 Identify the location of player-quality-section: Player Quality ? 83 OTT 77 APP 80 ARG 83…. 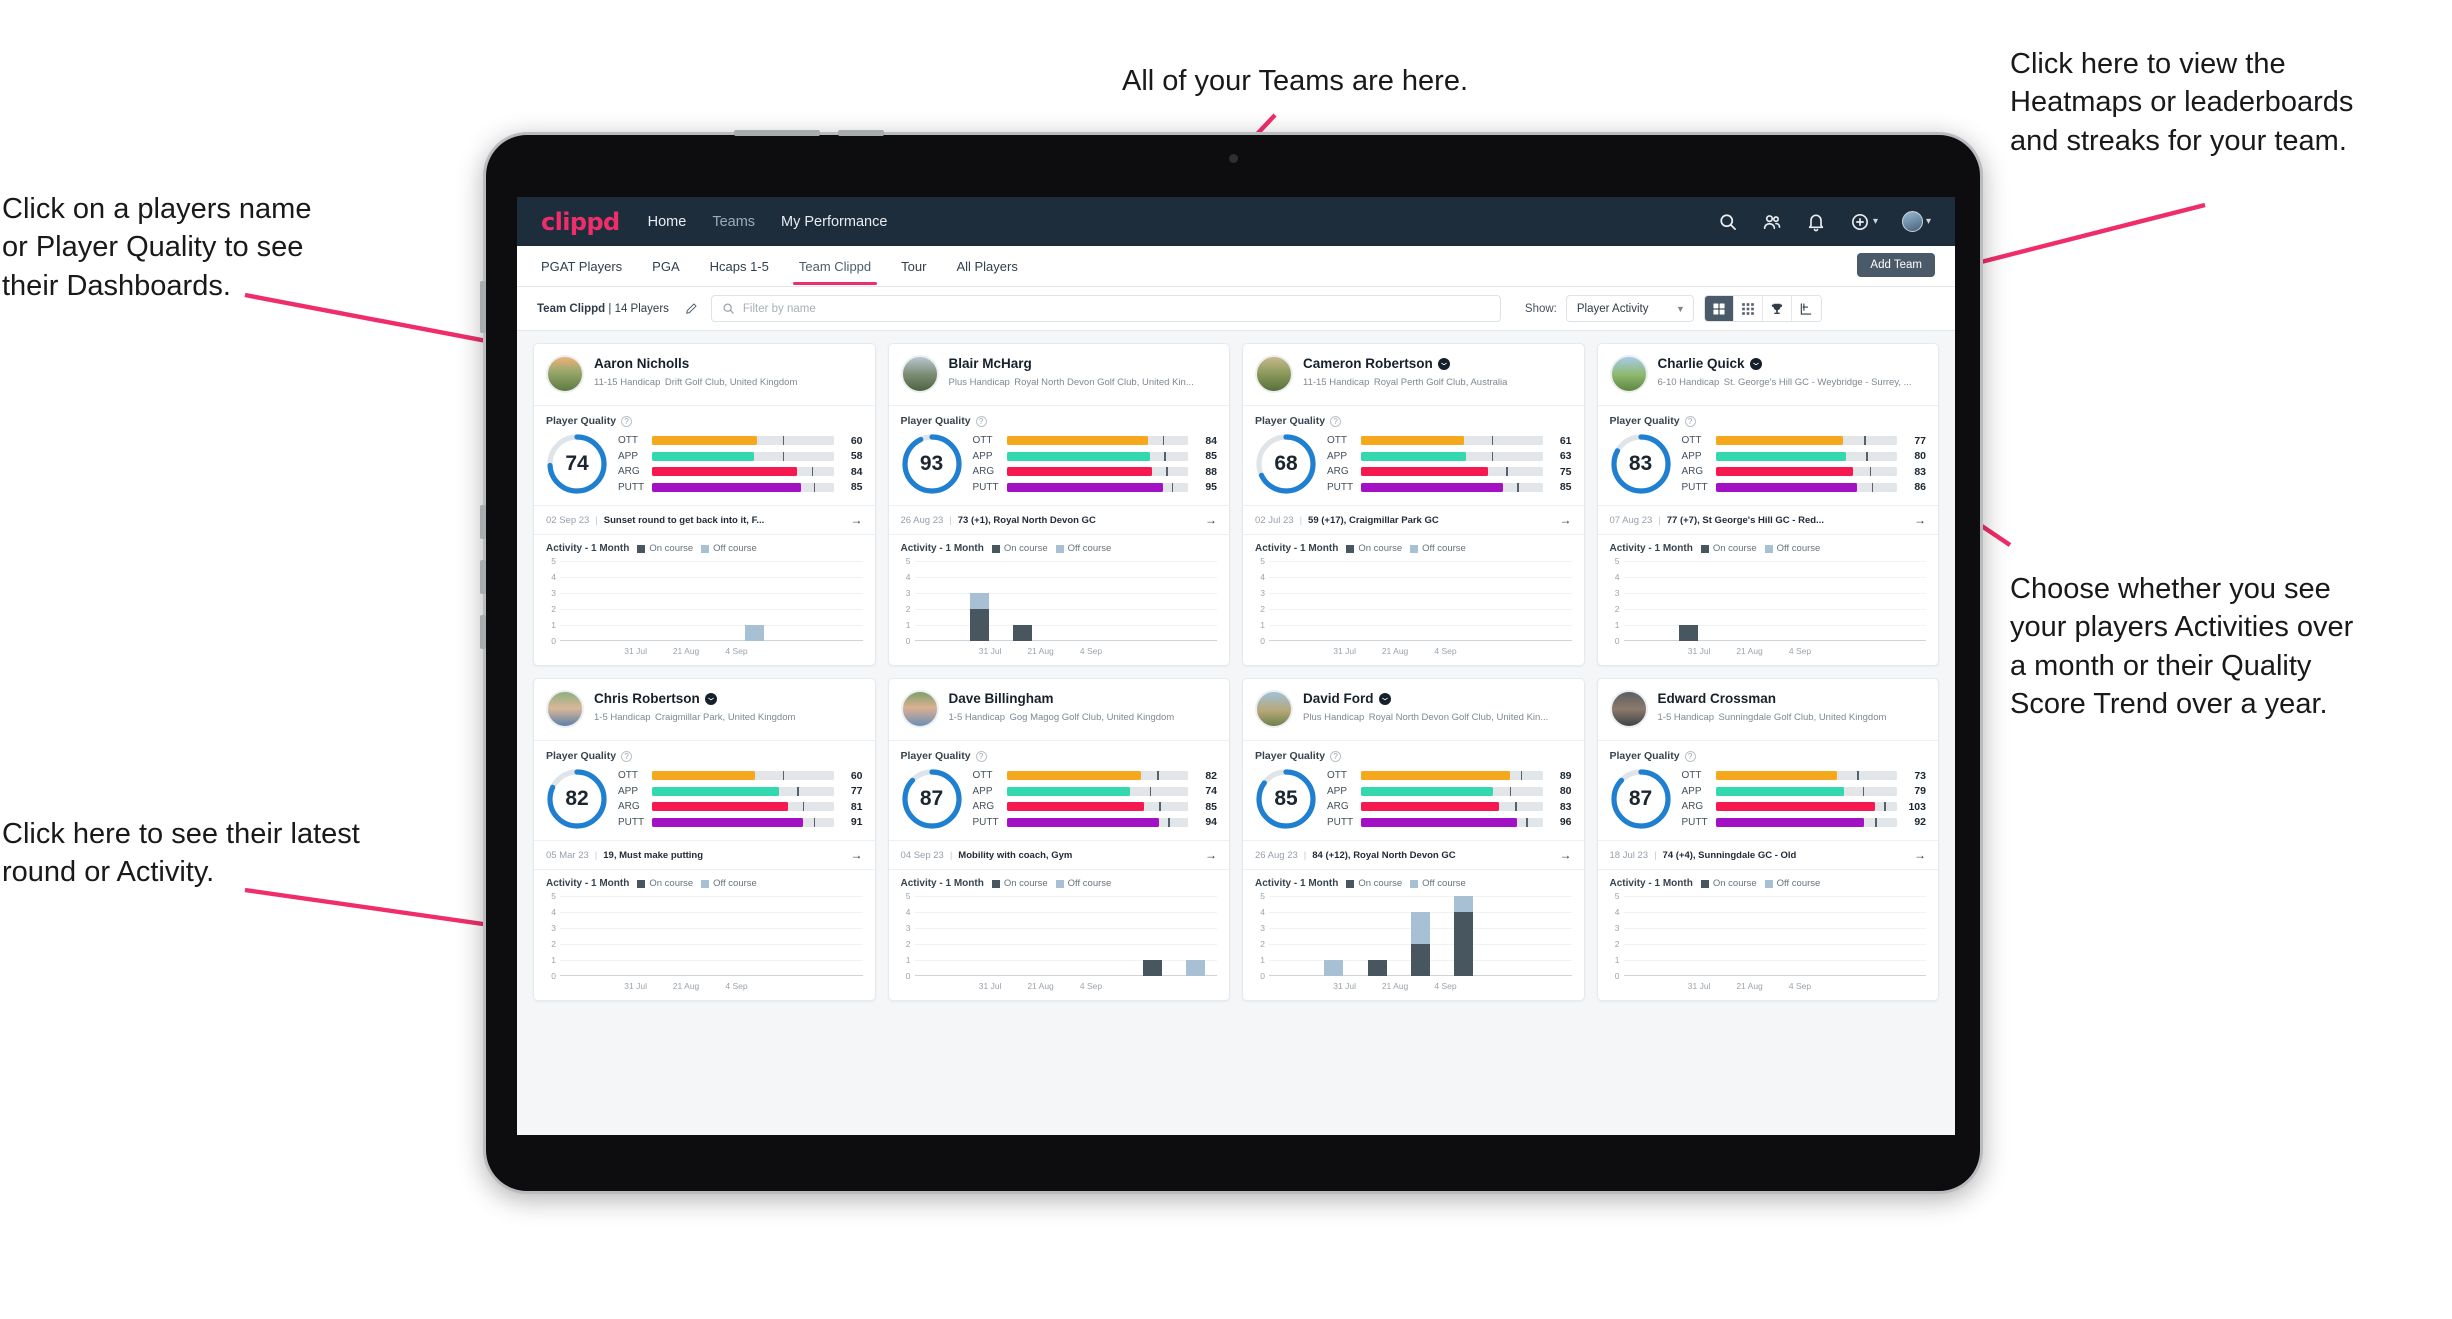
(1767, 455).